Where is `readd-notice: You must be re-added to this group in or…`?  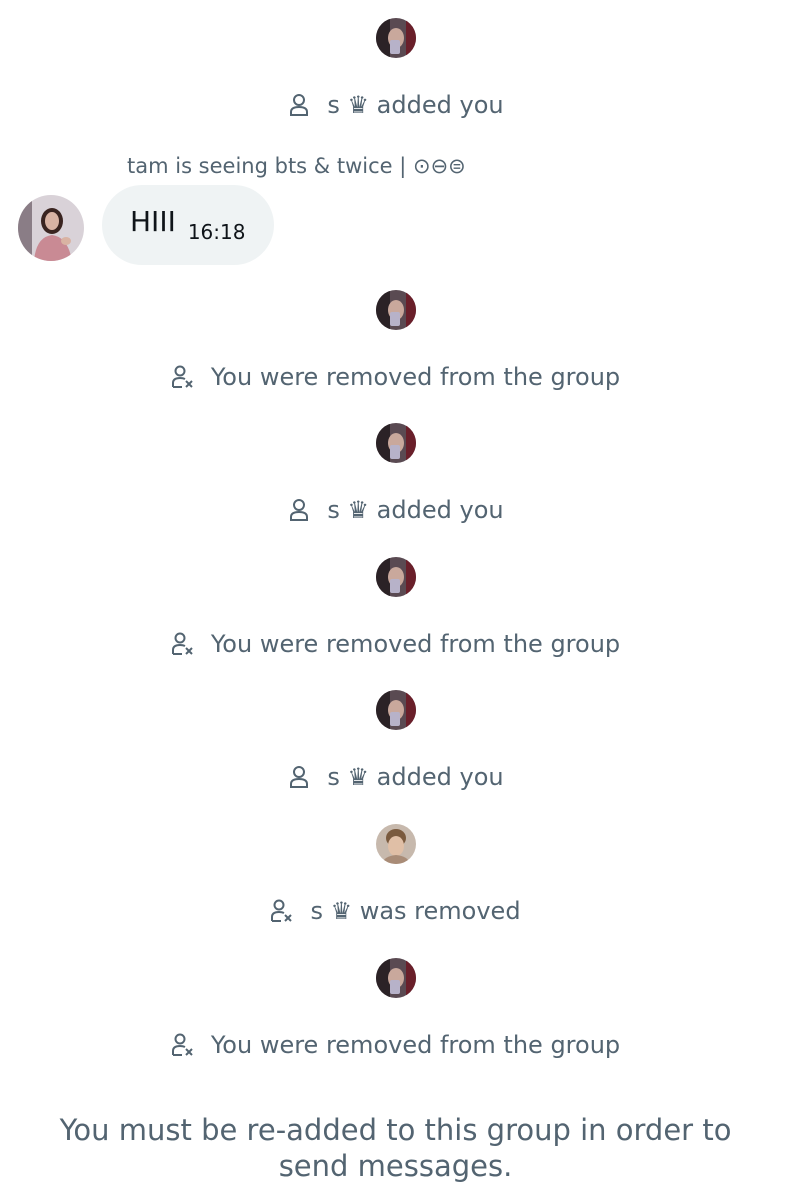 readd-notice: You must be re-added to this group in or… is located at coordinates (395, 1148).